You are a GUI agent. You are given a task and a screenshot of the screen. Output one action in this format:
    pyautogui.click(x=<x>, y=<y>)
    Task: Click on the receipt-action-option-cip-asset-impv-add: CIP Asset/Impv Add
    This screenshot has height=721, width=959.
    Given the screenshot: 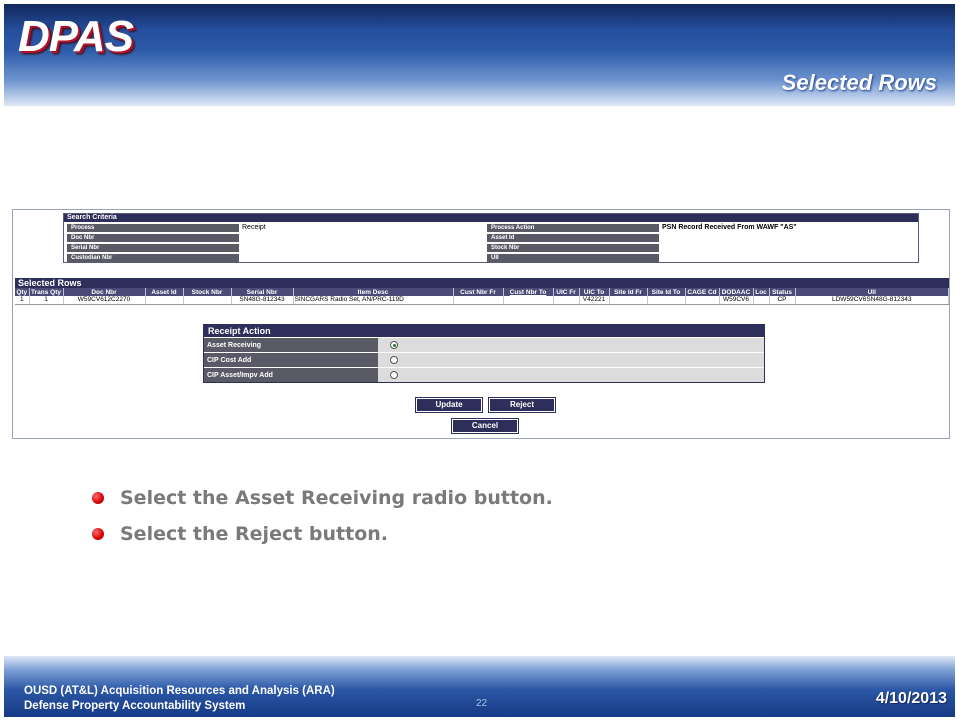 What is the action you would take?
    pyautogui.click(x=484, y=374)
    